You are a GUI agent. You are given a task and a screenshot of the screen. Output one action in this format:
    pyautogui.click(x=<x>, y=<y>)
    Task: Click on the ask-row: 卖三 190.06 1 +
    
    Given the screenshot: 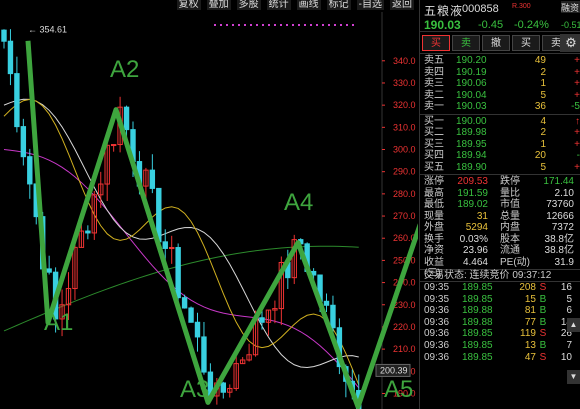 What is the action you would take?
    pyautogui.click(x=500, y=84)
    